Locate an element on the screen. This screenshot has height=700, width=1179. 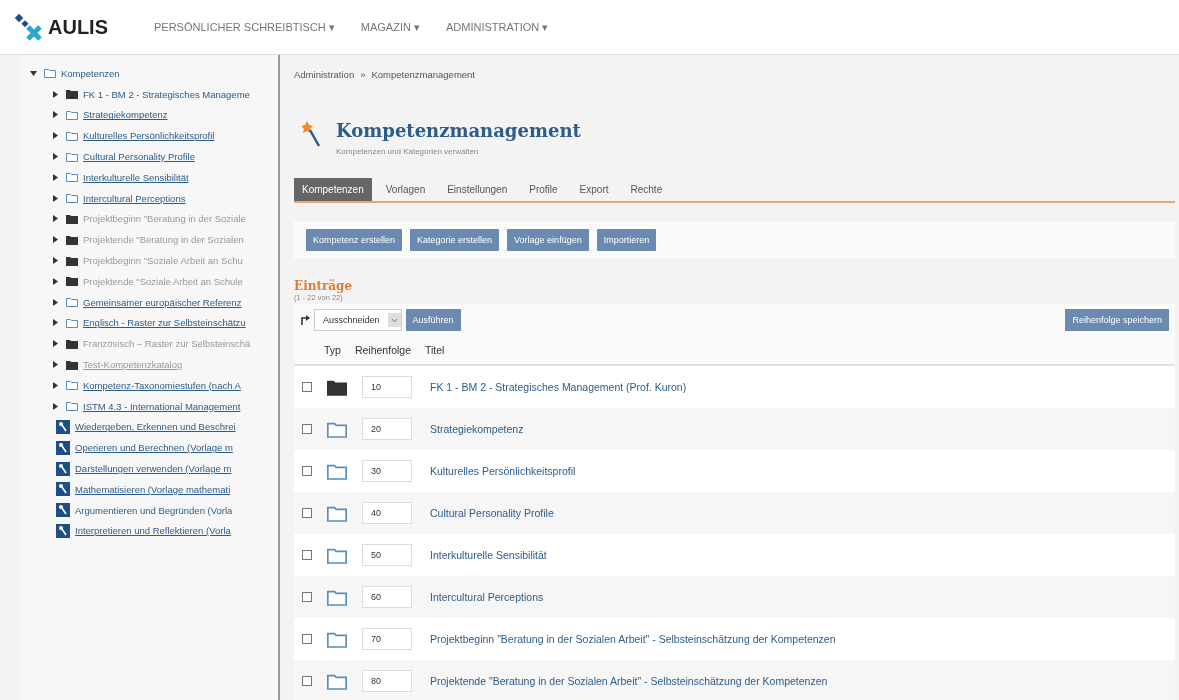
breadcrumb-link: Administration is located at coordinates (324, 74).